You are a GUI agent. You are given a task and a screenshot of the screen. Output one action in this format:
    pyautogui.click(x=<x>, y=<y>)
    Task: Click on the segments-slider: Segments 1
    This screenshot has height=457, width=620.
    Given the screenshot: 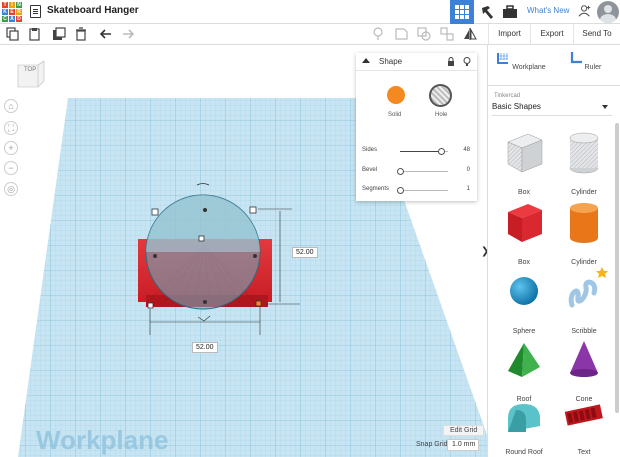 What is the action you would take?
    pyautogui.click(x=417, y=191)
    